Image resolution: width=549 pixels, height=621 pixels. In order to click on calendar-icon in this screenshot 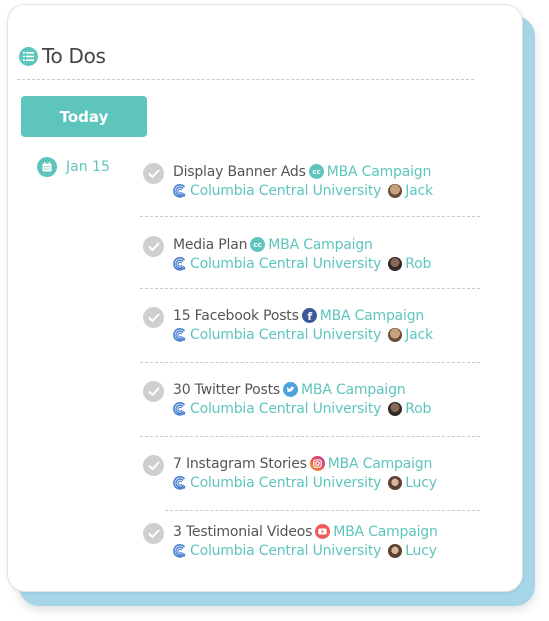, I will do `click(47, 167)`.